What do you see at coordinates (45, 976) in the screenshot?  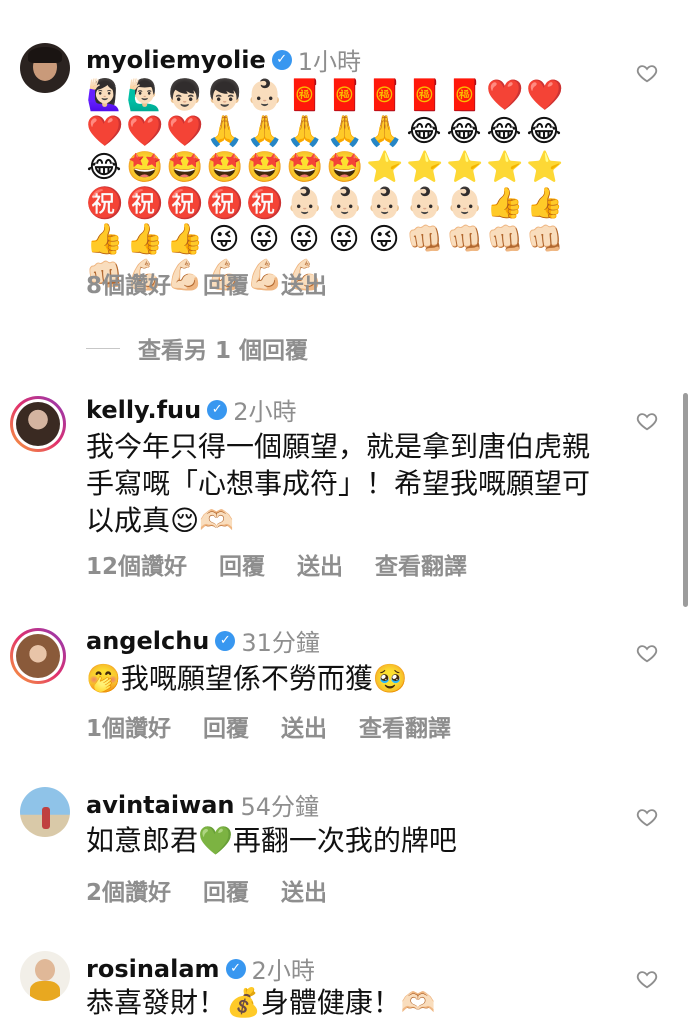 I see `avatar-rosinalam` at bounding box center [45, 976].